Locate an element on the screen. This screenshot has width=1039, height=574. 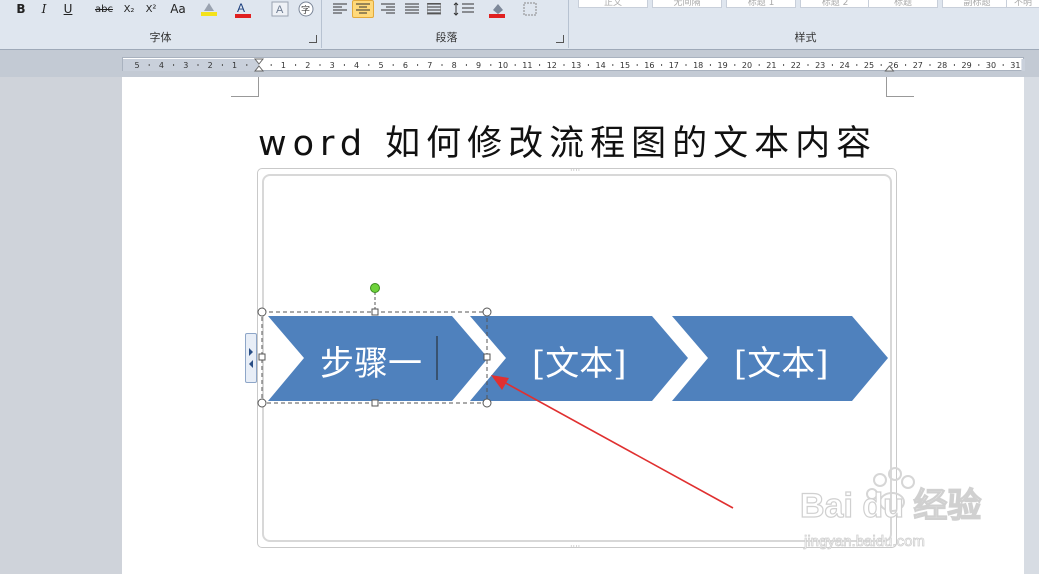
step-2-text: [文本] is located at coordinates (579, 360).